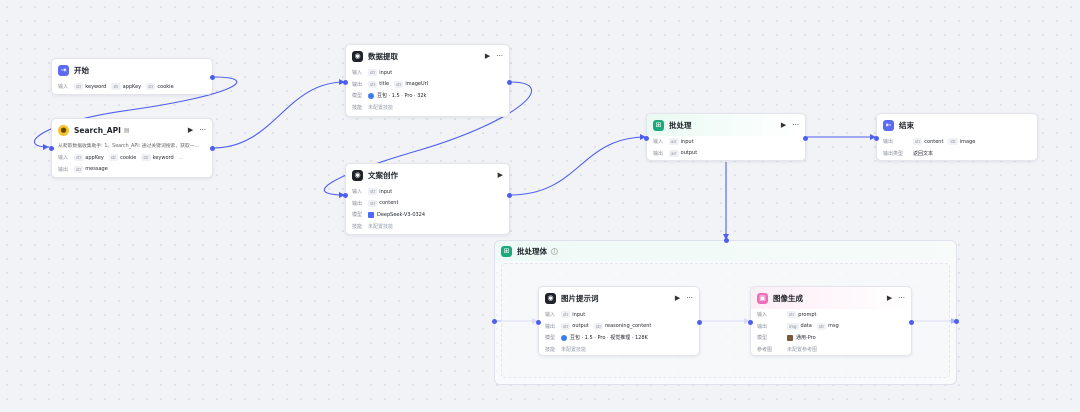 This screenshot has width=1080, height=412. What do you see at coordinates (427, 56) in the screenshot?
I see `node-extract-header: ◉ 数据提取 ▶ ···` at bounding box center [427, 56].